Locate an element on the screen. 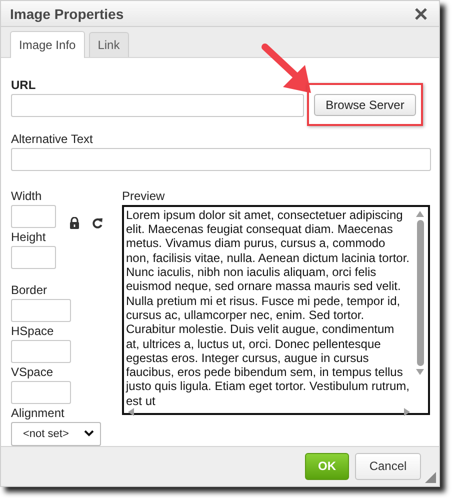 This screenshot has width=454, height=498. field-label: Height is located at coordinates (29, 237).